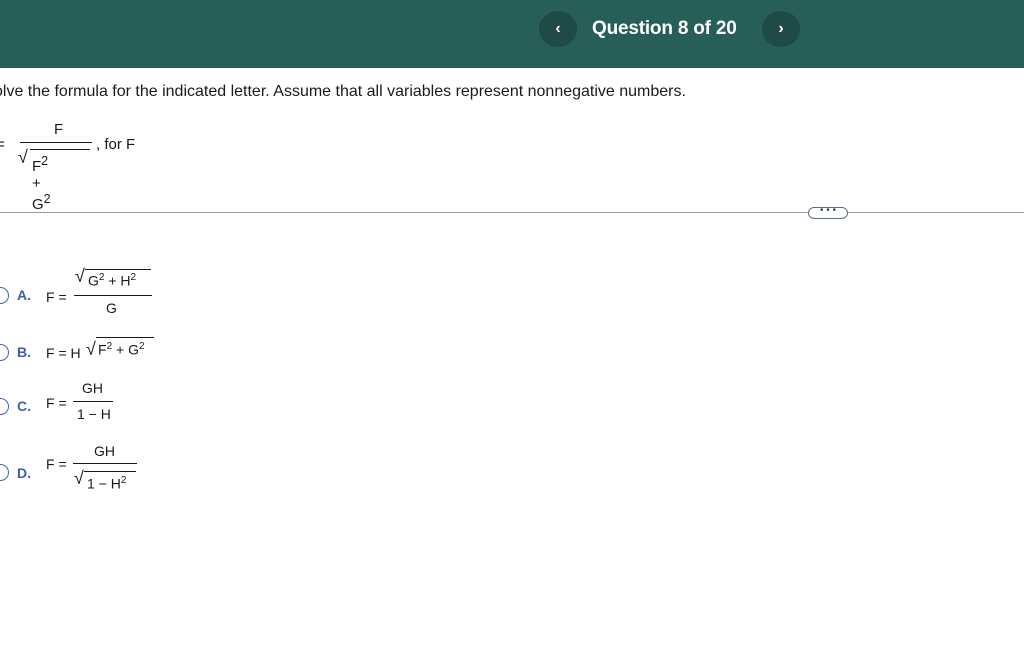 This screenshot has width=1024, height=647. Describe the element at coordinates (38, 194) in the screenshot. I see `formula-den-plus: + G` at that location.